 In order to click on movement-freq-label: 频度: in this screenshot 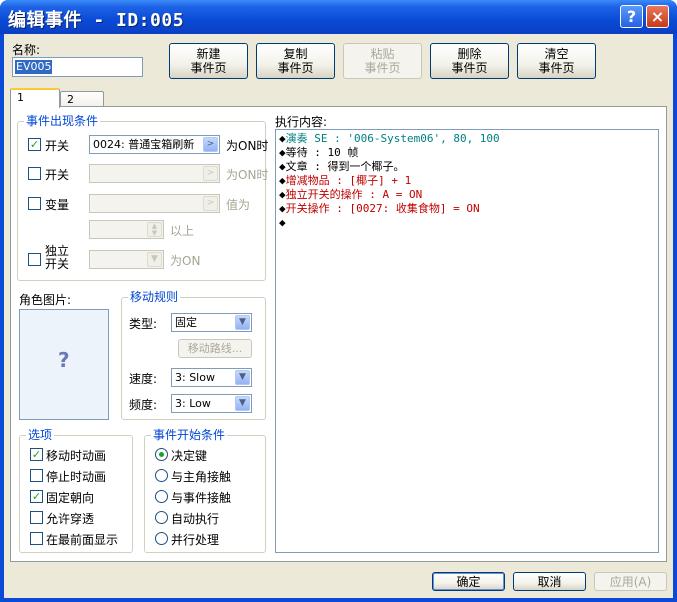, I will do `click(143, 405)`.